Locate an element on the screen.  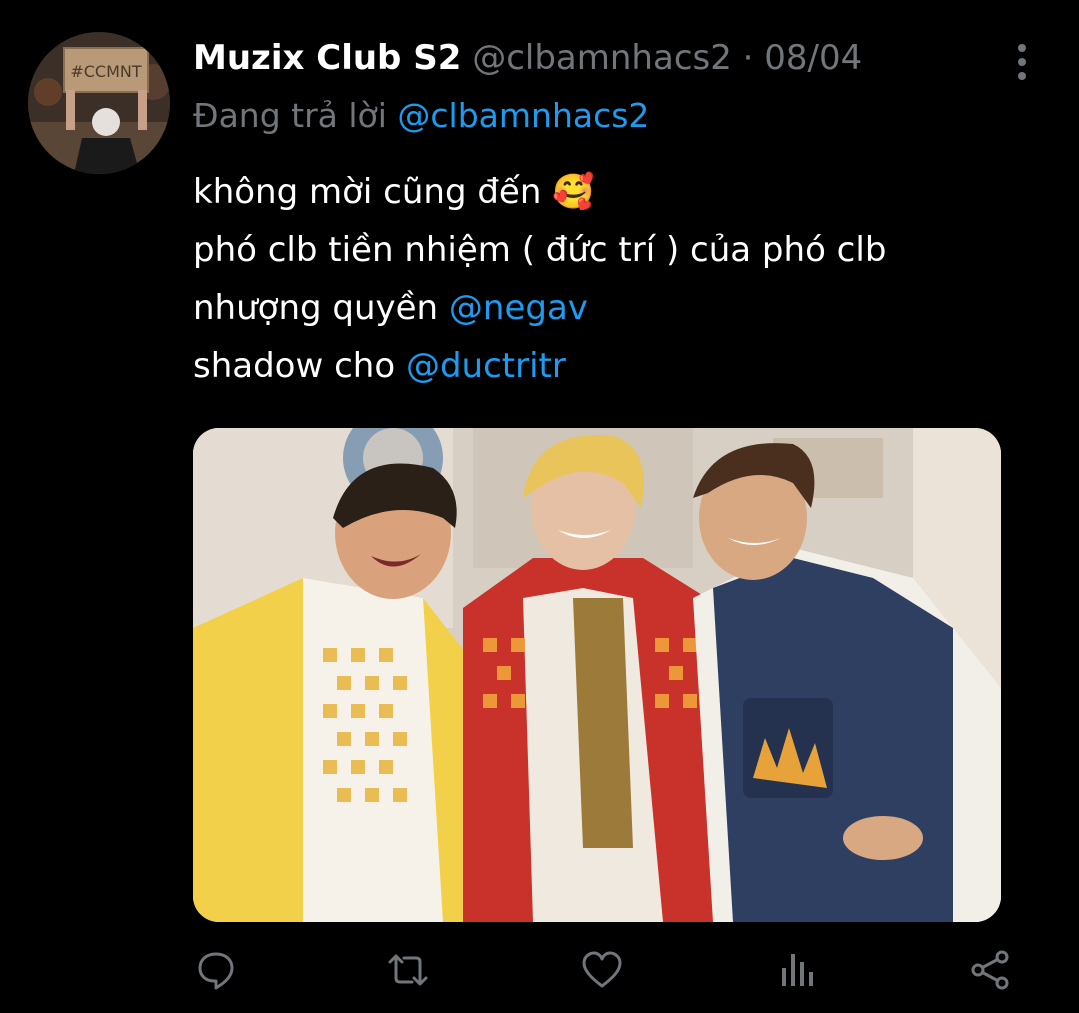
mention-ductritr: @ductritr is located at coordinates (486, 366).